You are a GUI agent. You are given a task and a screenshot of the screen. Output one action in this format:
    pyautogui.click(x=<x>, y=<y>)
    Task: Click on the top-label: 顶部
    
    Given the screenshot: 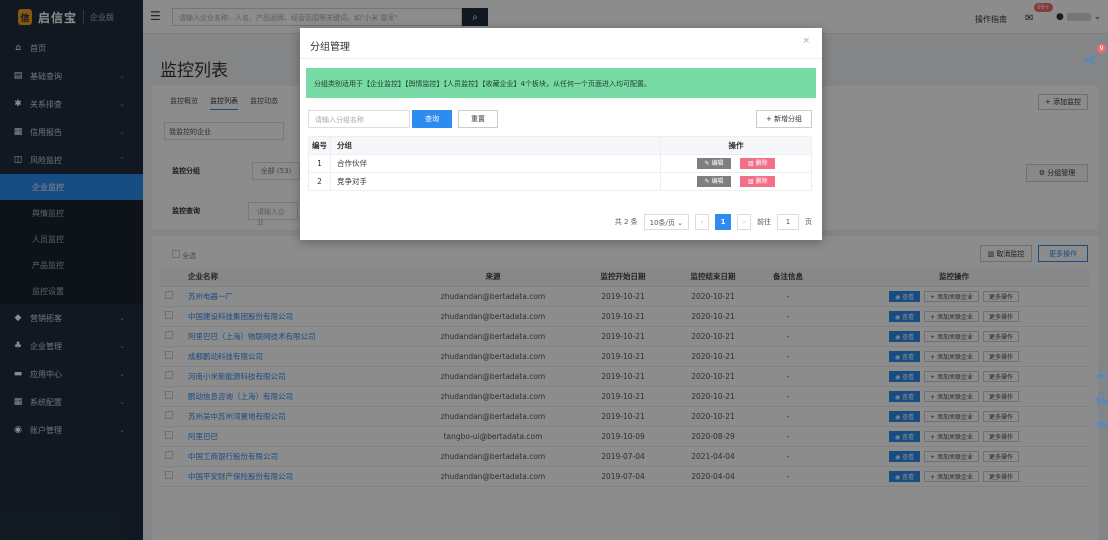 What is the action you would take?
    pyautogui.click(x=1100, y=425)
    